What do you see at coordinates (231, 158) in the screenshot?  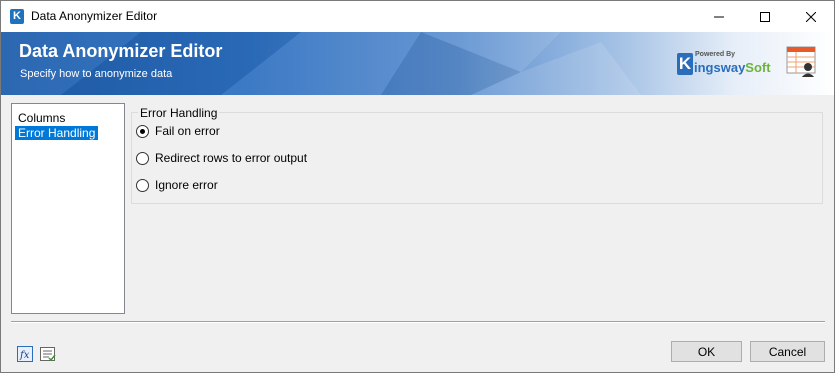 I see `radio-label: Redirect rows to error output` at bounding box center [231, 158].